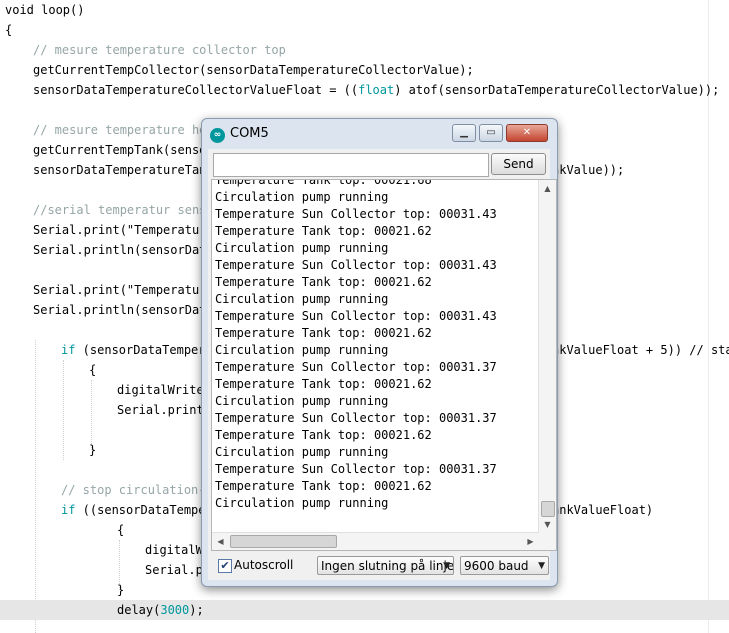  I want to click on close-button: ✕, so click(527, 133).